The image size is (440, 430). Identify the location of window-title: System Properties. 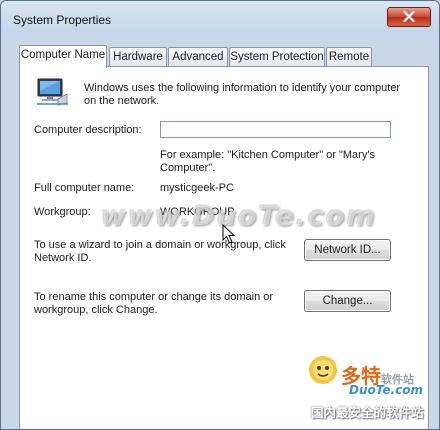
(62, 20).